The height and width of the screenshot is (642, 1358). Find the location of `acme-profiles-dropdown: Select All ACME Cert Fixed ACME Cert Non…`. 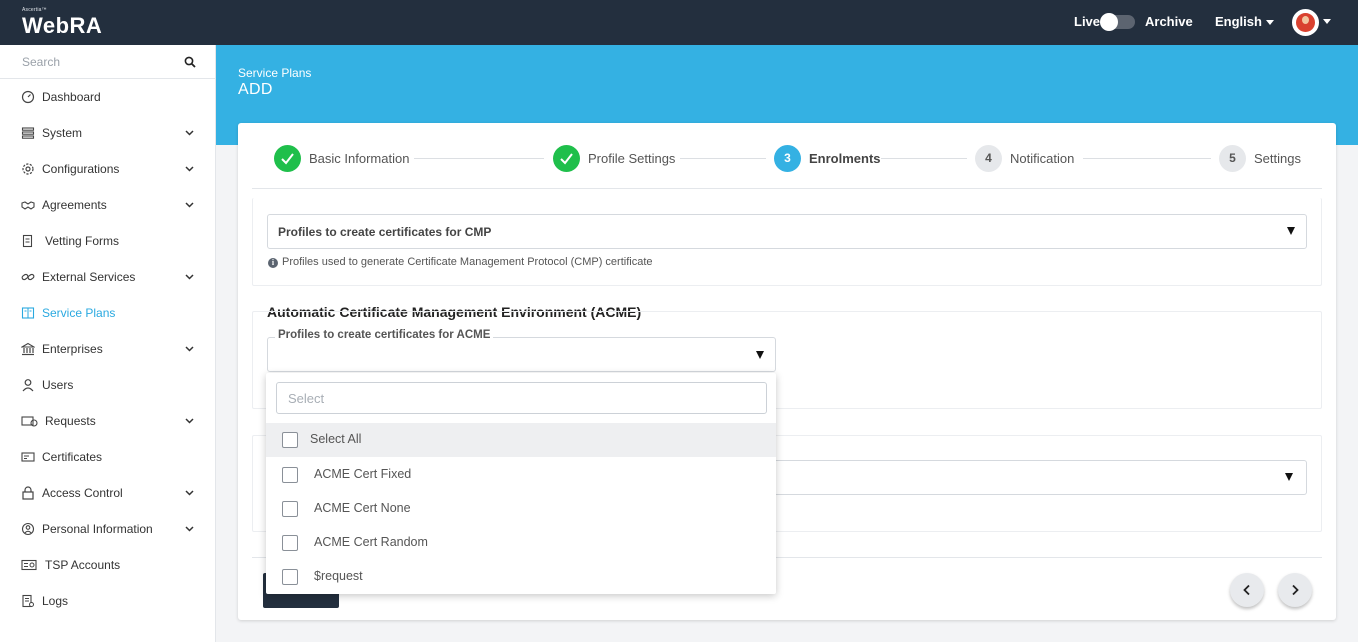

acme-profiles-dropdown: Select All ACME Cert Fixed ACME Cert Non… is located at coordinates (521, 483).